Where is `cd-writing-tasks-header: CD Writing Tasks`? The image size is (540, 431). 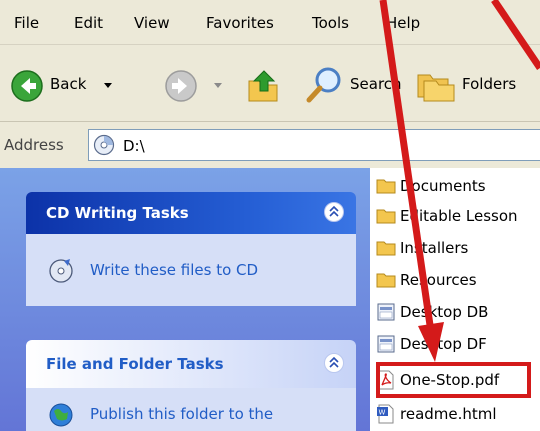 cd-writing-tasks-header: CD Writing Tasks is located at coordinates (191, 213).